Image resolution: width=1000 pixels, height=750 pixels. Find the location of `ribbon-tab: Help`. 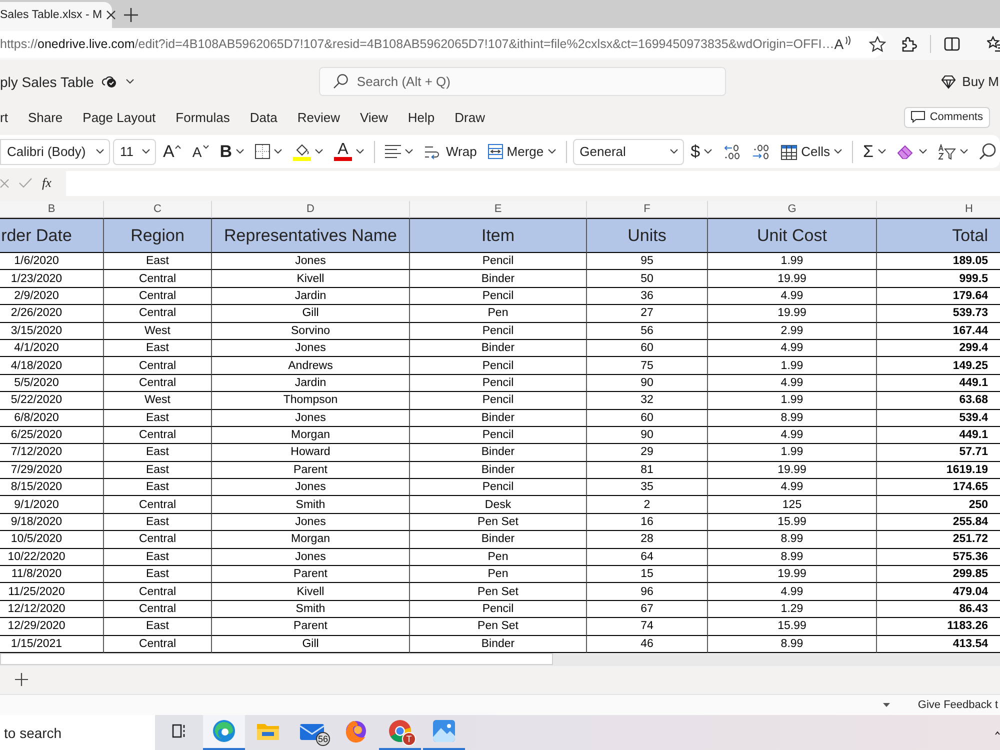

ribbon-tab: Help is located at coordinates (421, 117).